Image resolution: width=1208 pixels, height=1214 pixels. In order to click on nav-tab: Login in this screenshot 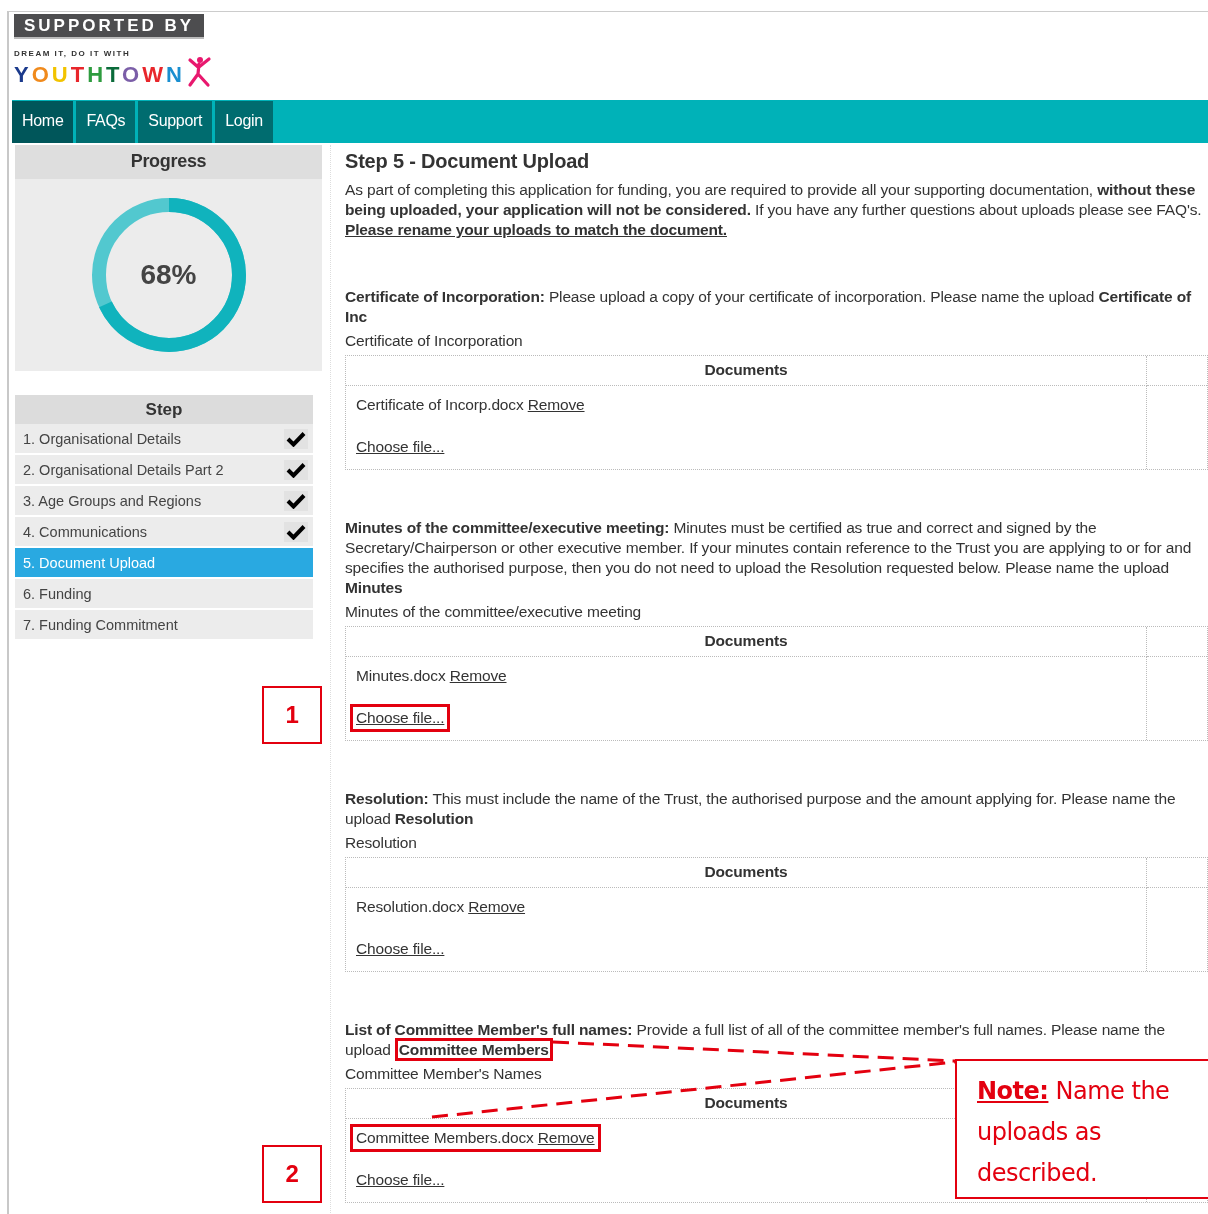, I will do `click(244, 122)`.